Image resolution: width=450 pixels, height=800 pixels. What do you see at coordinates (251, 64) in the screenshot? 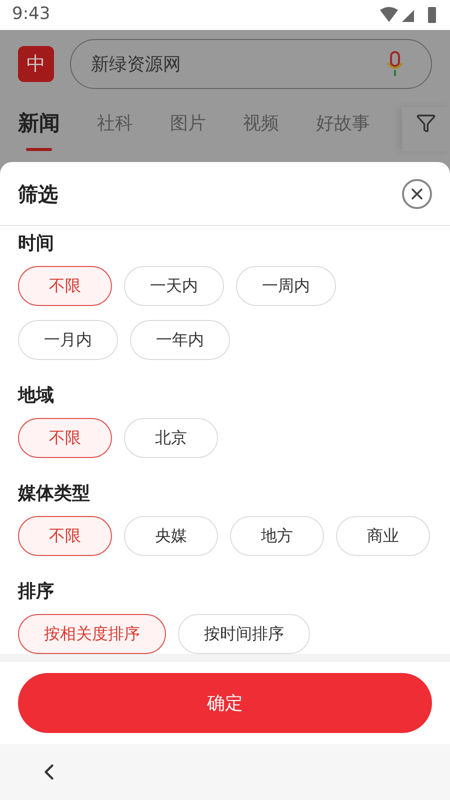
I see `search-field: 新绿资源网` at bounding box center [251, 64].